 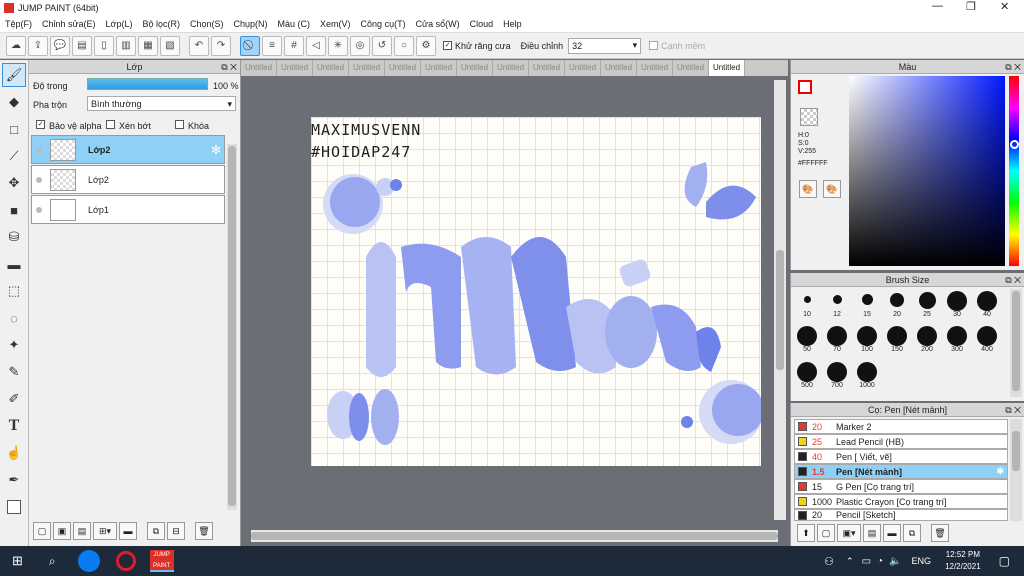 I want to click on tab-untitled-active: Untitled, so click(x=727, y=68).